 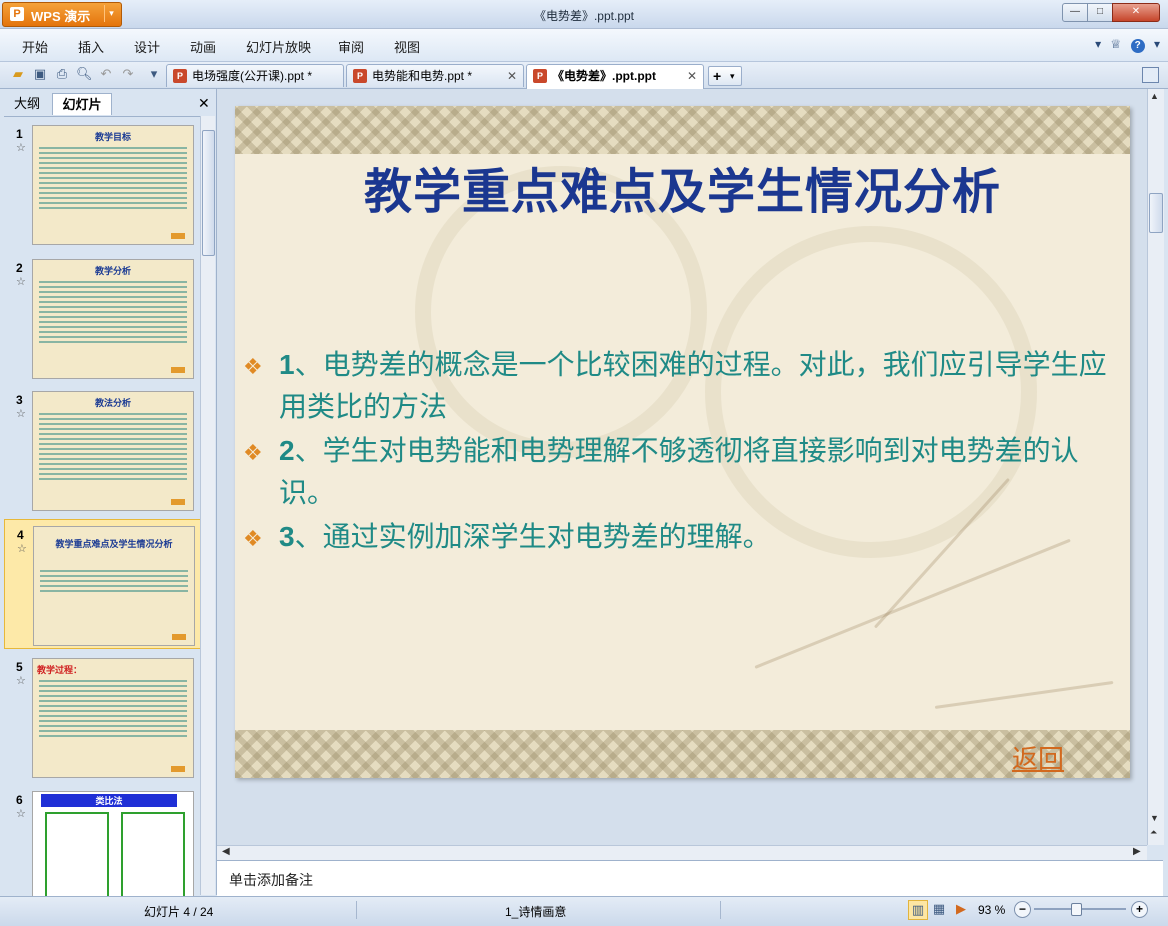 I want to click on slide-thumbnail-selected: 4 ☆ 教学重点难点及学生情况分析, so click(x=102, y=584).